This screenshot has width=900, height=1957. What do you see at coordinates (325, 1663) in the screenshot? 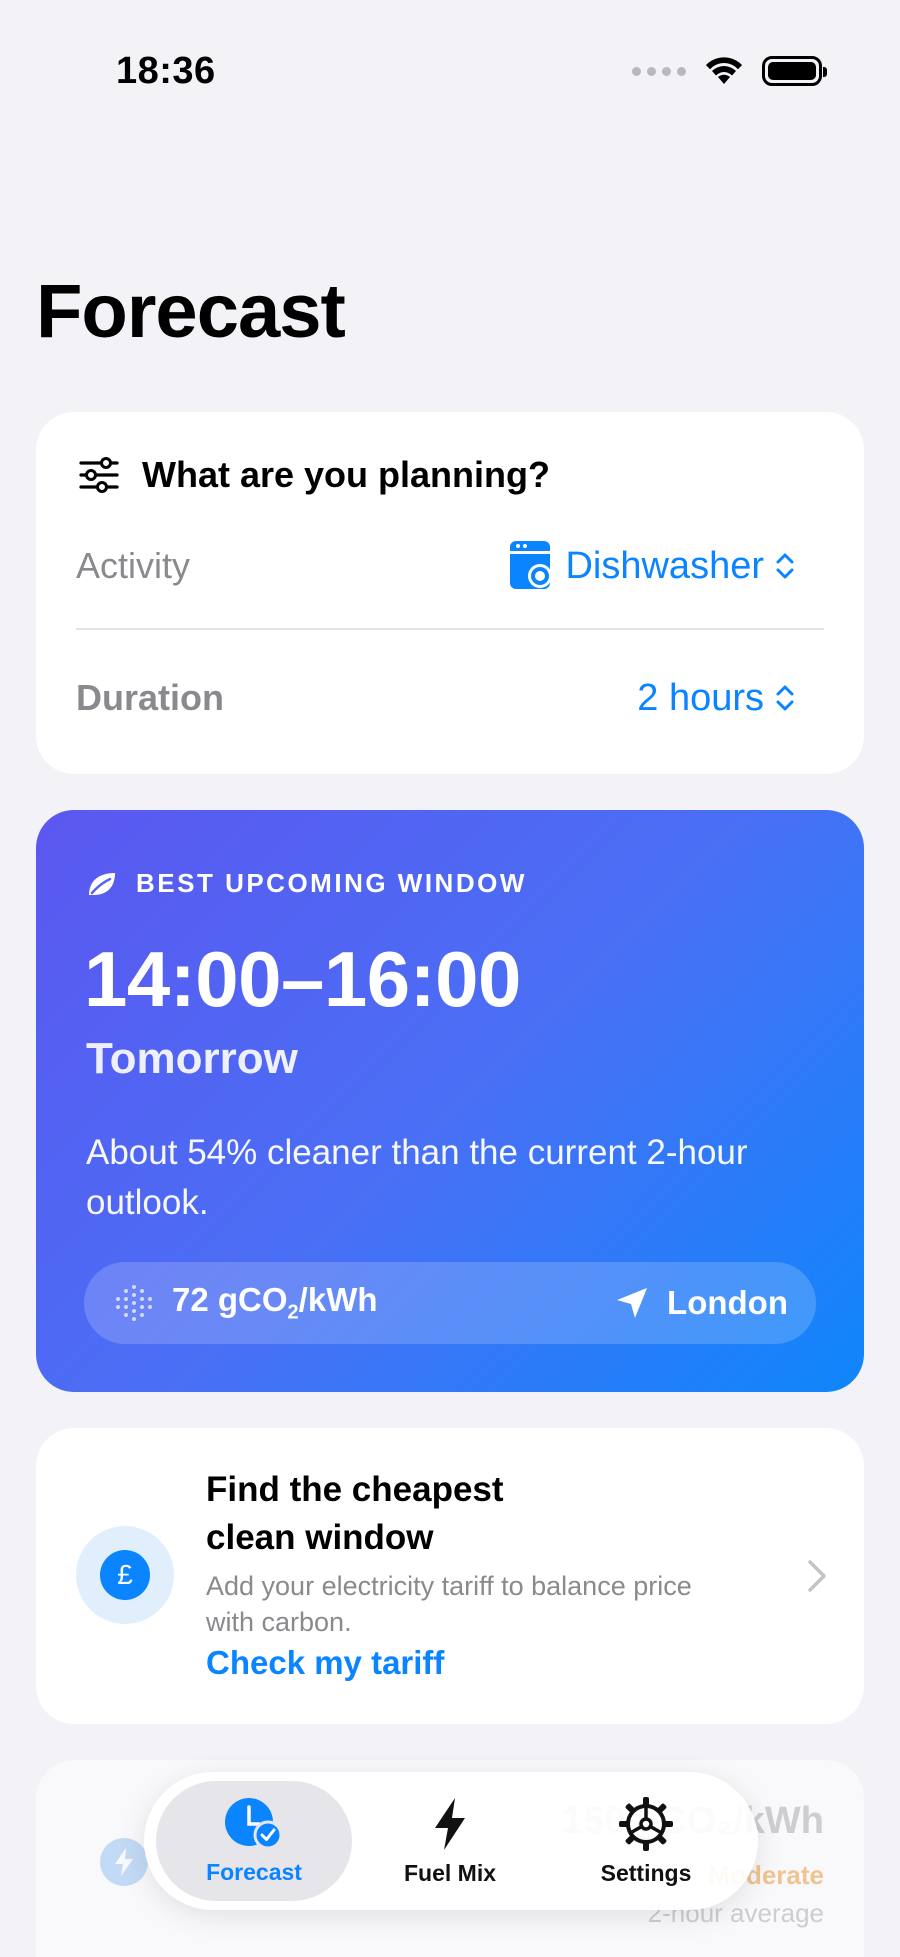
I see `check-tariff-link: Check my tariff` at bounding box center [325, 1663].